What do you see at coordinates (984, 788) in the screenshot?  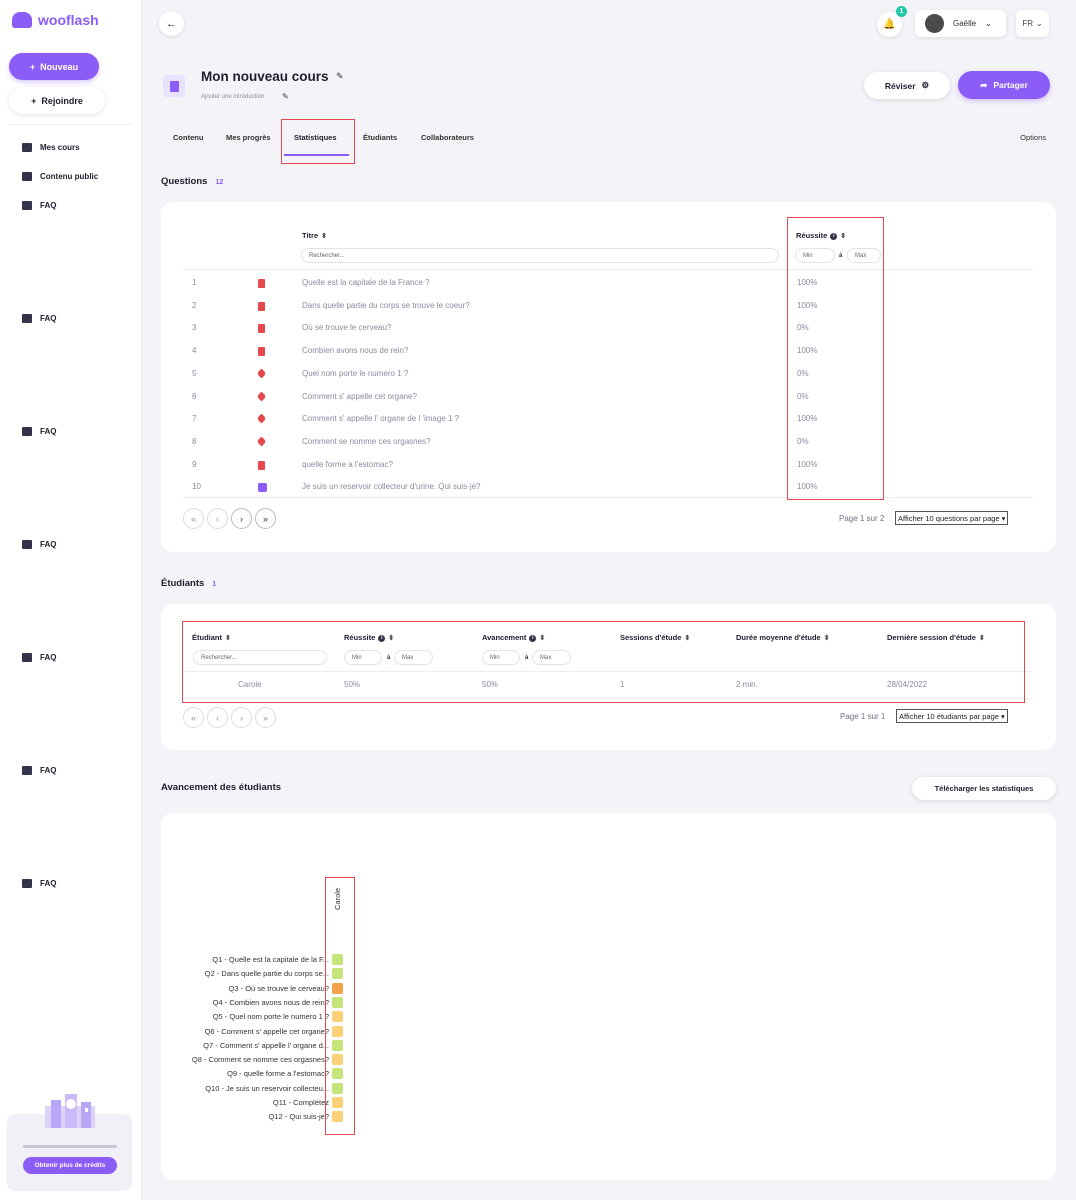 I see `download-stats-button: Télécharger les statistiques` at bounding box center [984, 788].